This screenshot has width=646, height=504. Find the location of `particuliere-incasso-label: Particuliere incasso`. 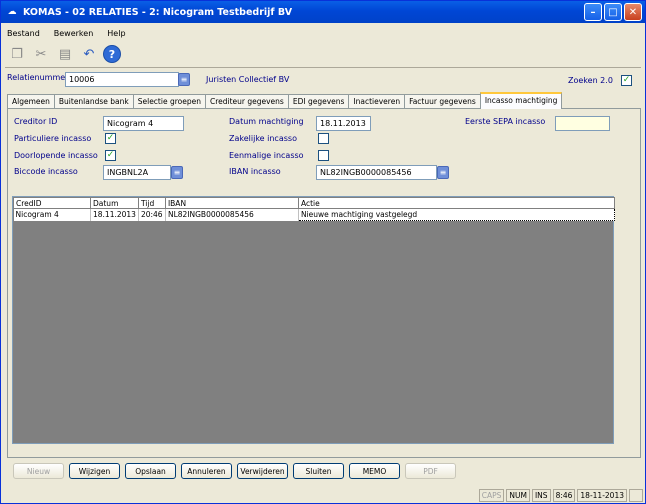

particuliere-incasso-label: Particuliere incasso is located at coordinates (53, 138).